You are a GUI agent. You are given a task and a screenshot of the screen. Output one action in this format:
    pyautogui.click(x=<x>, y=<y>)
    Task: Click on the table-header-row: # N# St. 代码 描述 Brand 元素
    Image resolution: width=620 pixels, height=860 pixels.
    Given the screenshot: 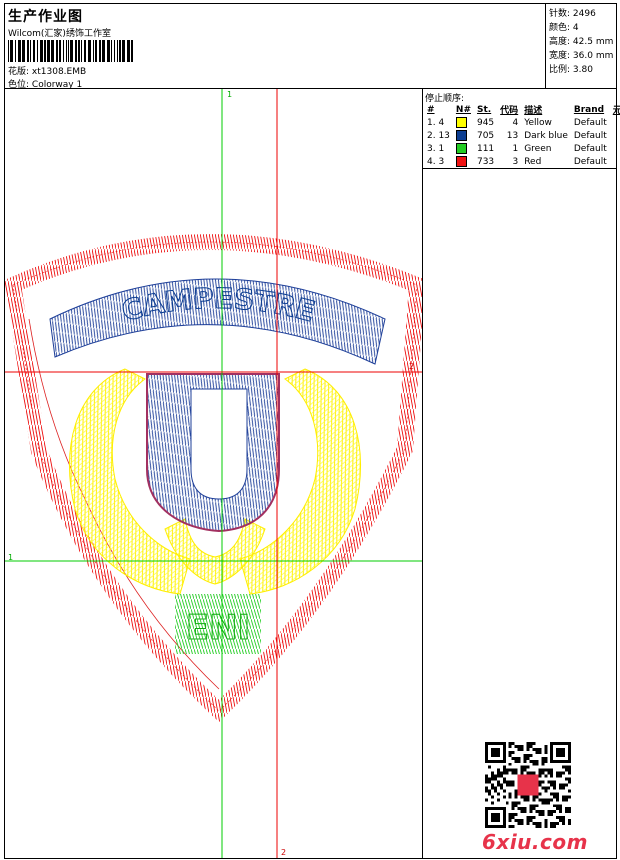 What is the action you would take?
    pyautogui.click(x=522, y=110)
    